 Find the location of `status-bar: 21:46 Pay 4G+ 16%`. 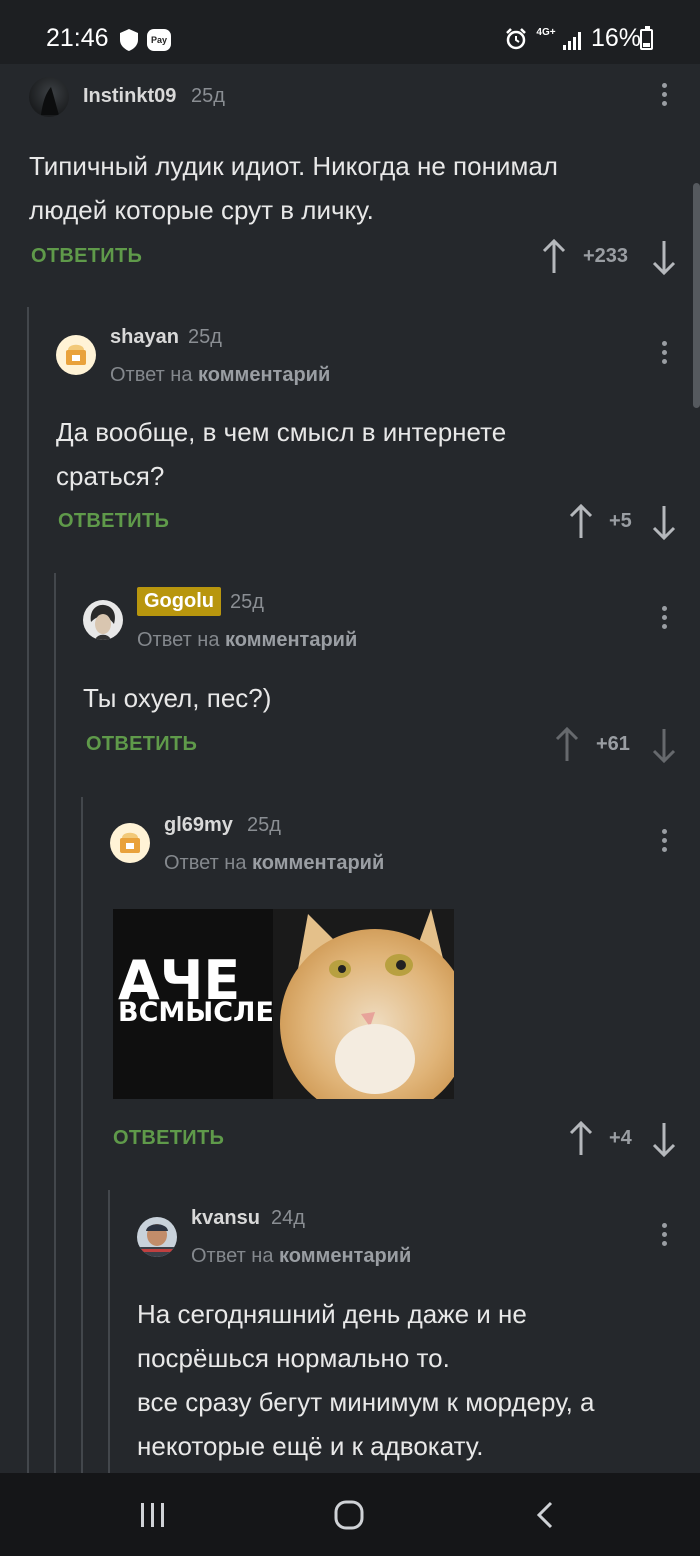

status-bar: 21:46 Pay 4G+ 16% is located at coordinates (350, 32).